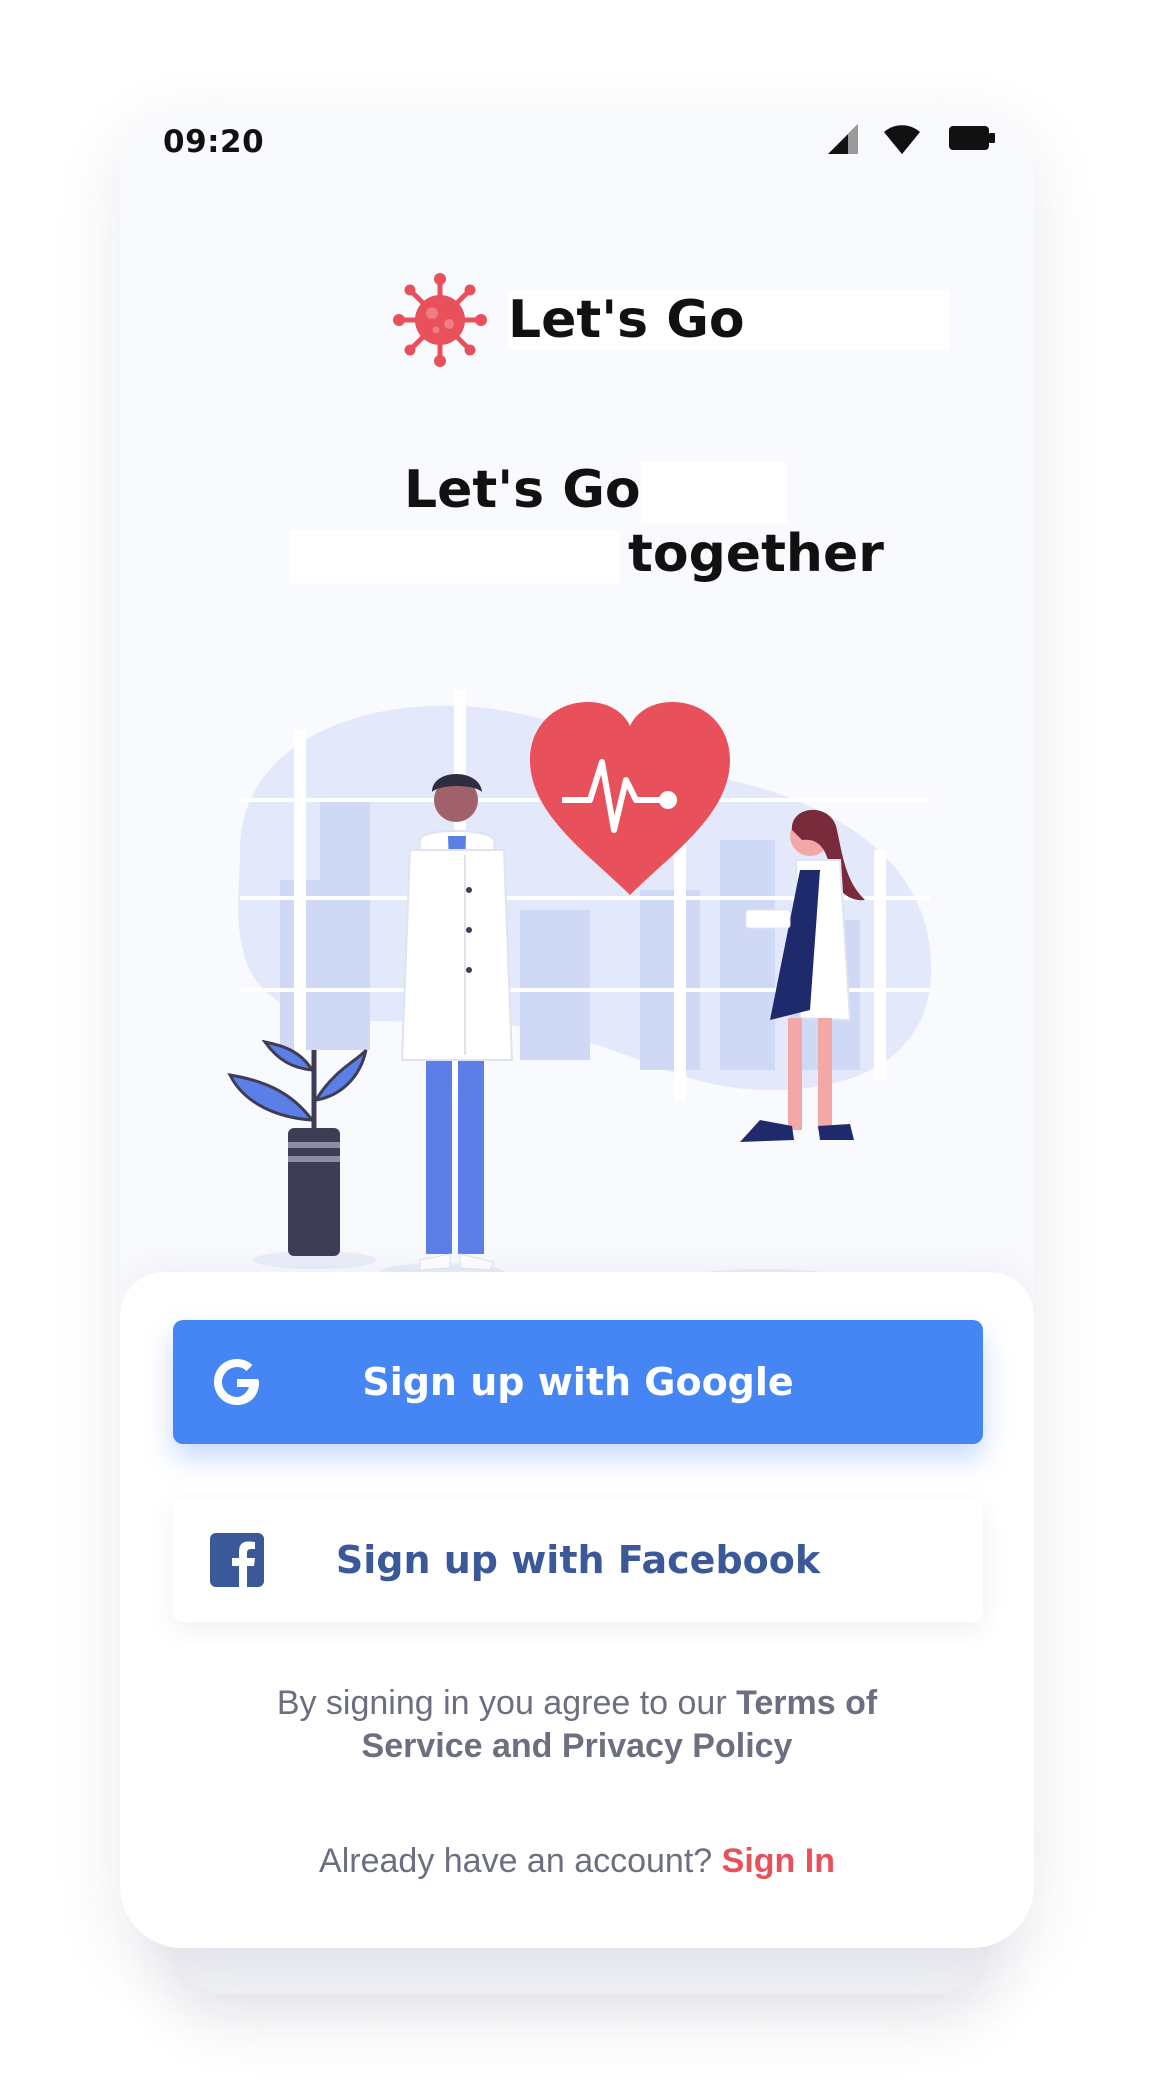 This screenshot has height=2092, width=1172. I want to click on headline-line-1: Let's Go, so click(522, 490).